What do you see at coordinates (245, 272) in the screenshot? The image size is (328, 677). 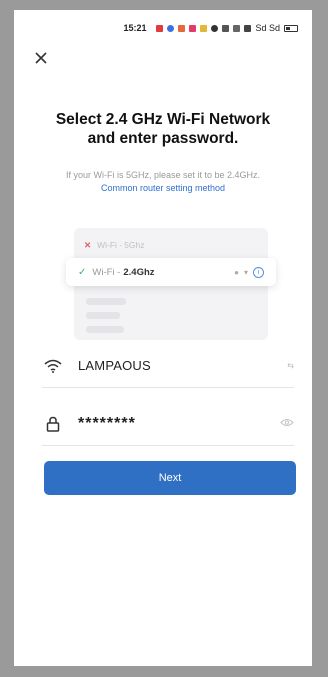 I see `wifi-small-icon: ▾` at bounding box center [245, 272].